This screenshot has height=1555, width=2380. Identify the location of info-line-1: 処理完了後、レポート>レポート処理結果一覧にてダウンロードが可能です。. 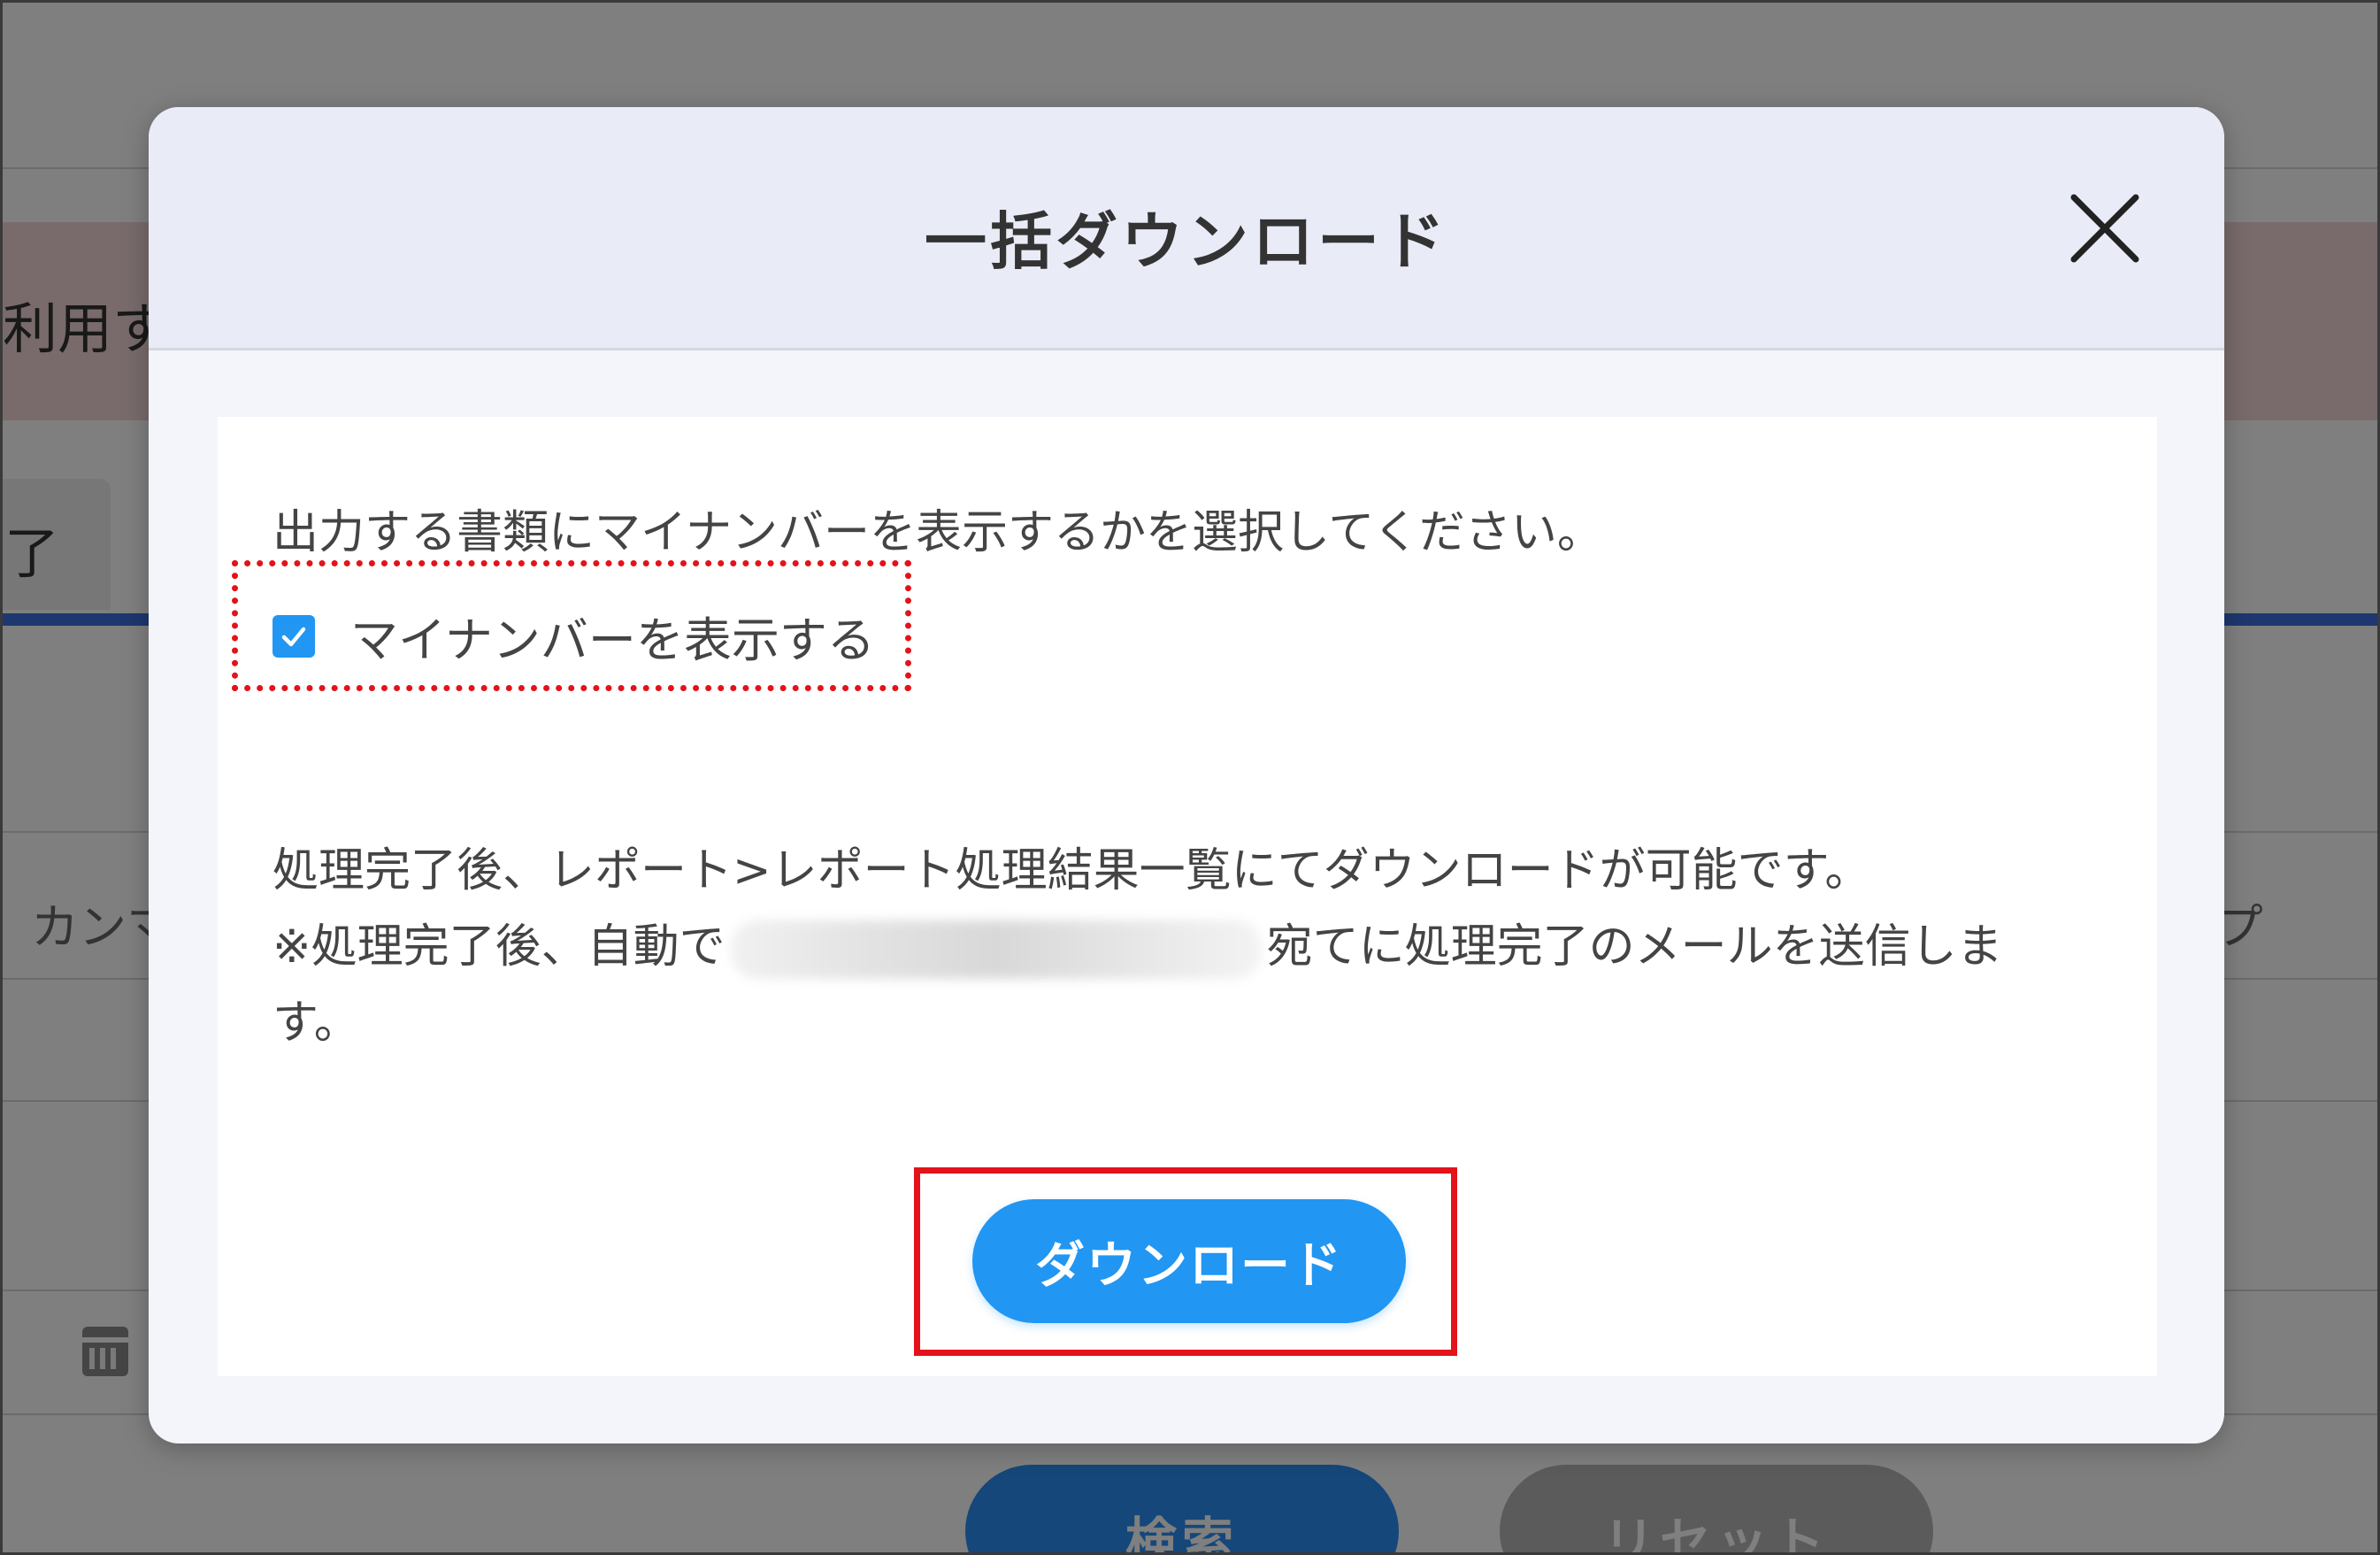
(1072, 870).